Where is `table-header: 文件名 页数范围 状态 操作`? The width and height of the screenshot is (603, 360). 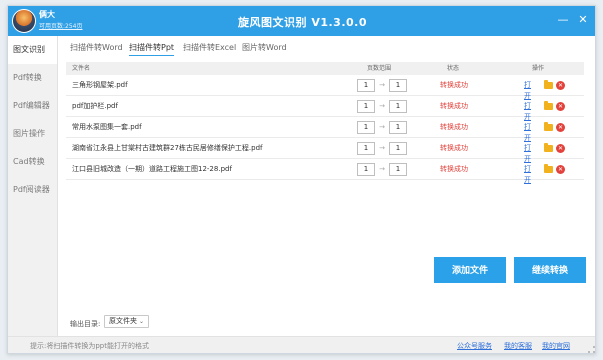
table-header: 文件名 页数范围 状态 操作 is located at coordinates (325, 68).